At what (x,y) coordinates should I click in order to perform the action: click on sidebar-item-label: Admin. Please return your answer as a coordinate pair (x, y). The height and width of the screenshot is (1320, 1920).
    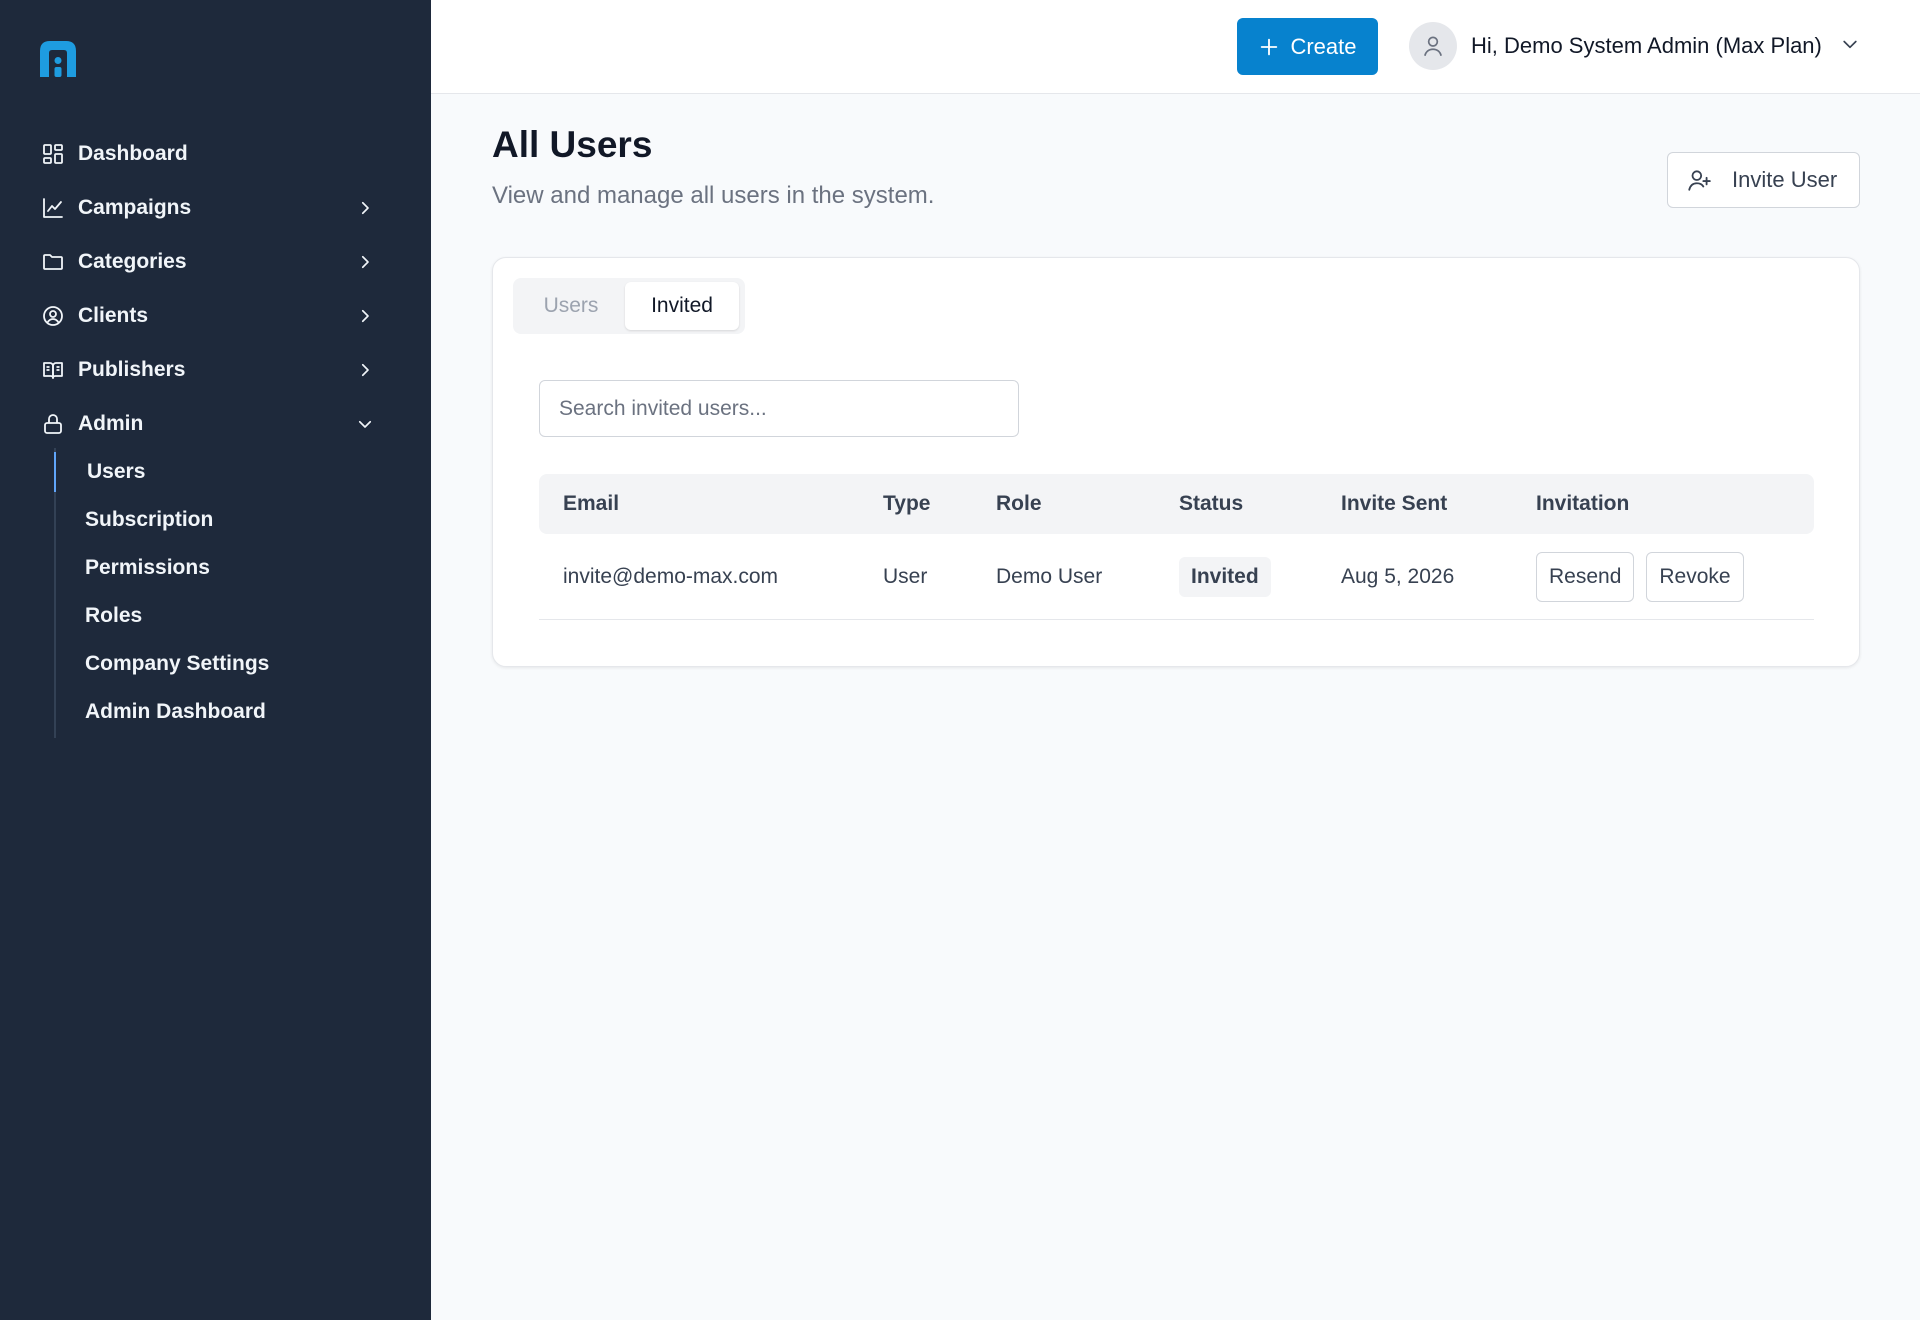
    Looking at the image, I should click on (111, 423).